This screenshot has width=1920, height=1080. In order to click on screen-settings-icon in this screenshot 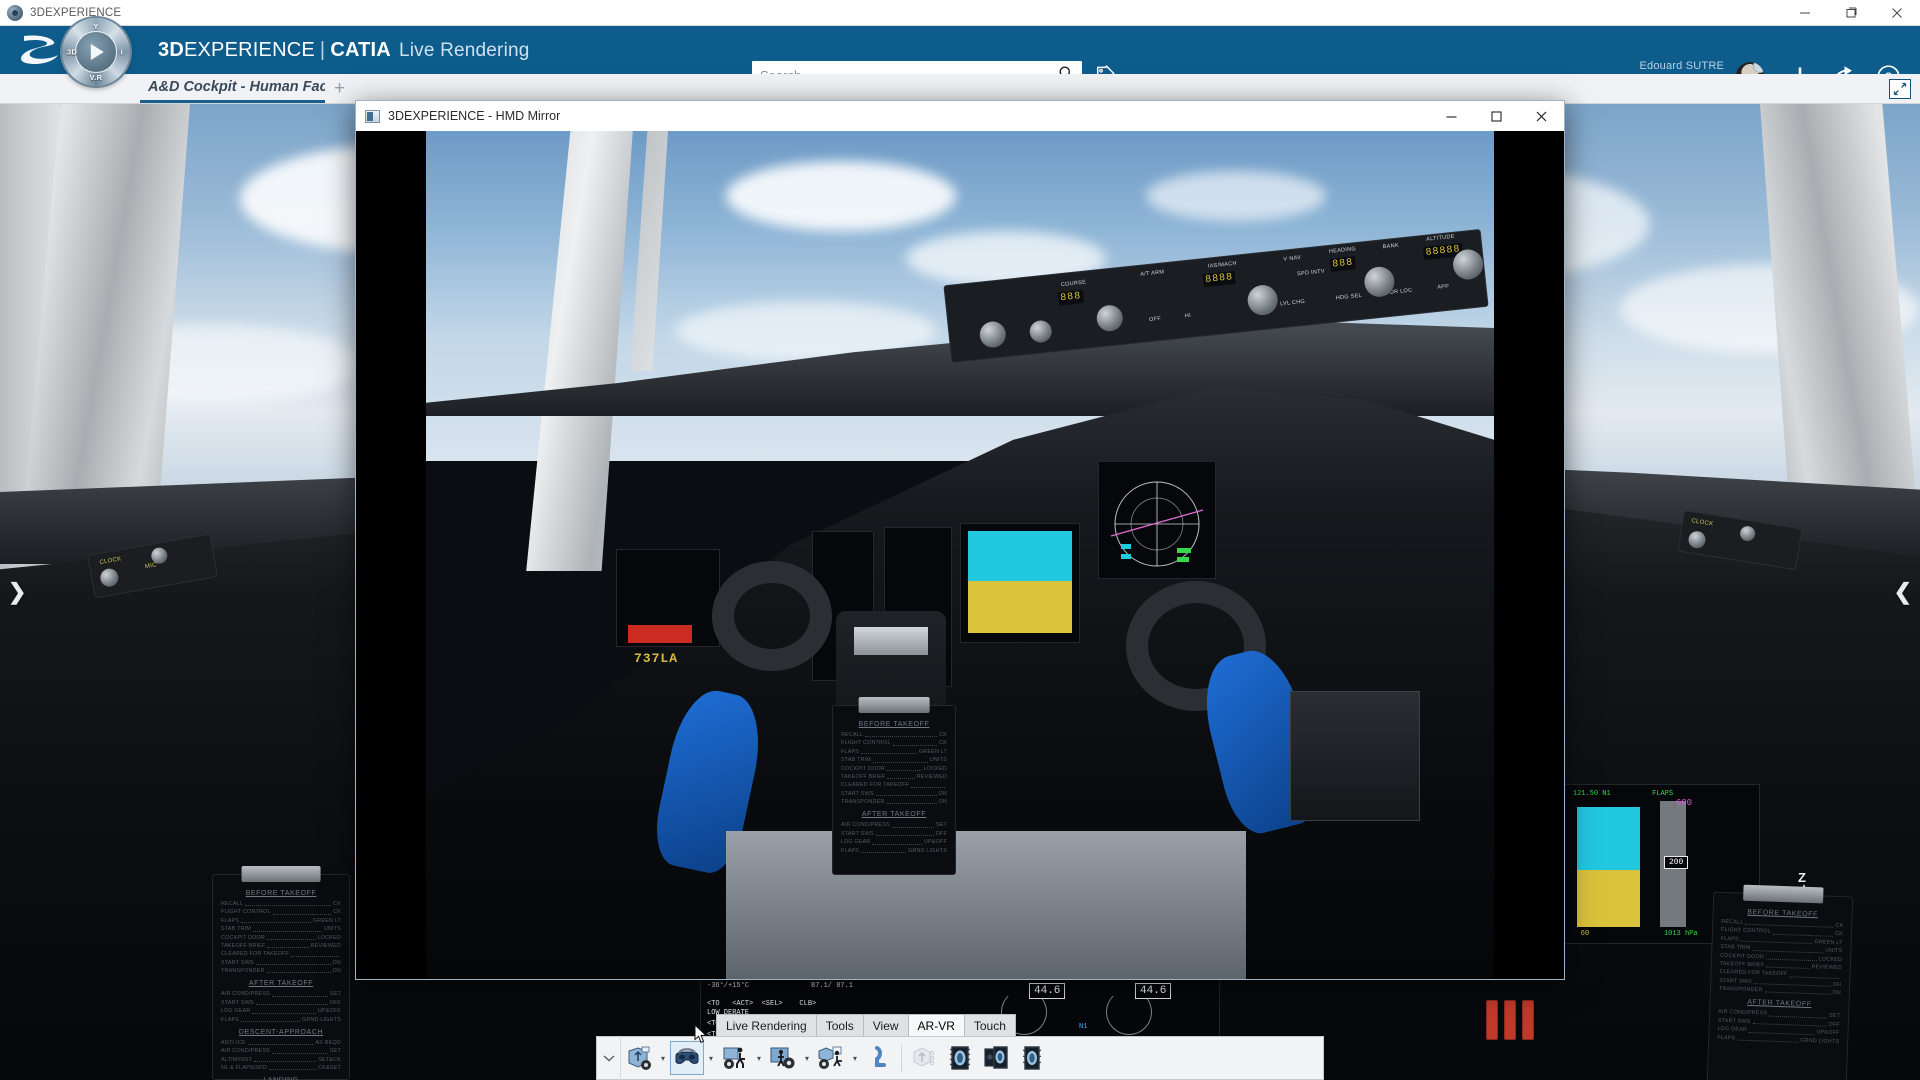, I will do `click(783, 1058)`.